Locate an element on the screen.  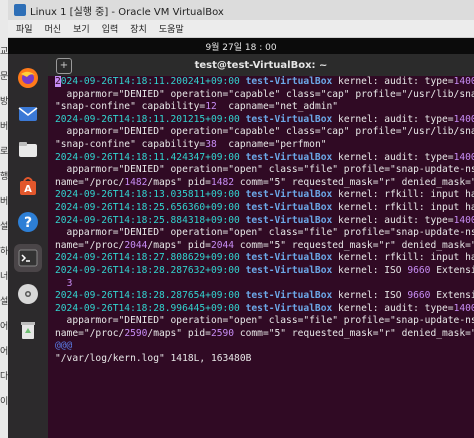
terminal-segment: 2044 is located at coordinates (136, 245).